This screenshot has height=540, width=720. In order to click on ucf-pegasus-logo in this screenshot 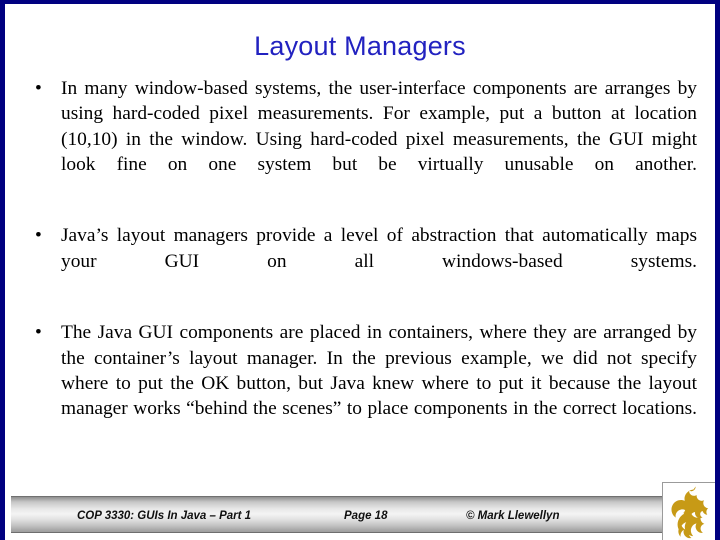, I will do `click(688, 511)`.